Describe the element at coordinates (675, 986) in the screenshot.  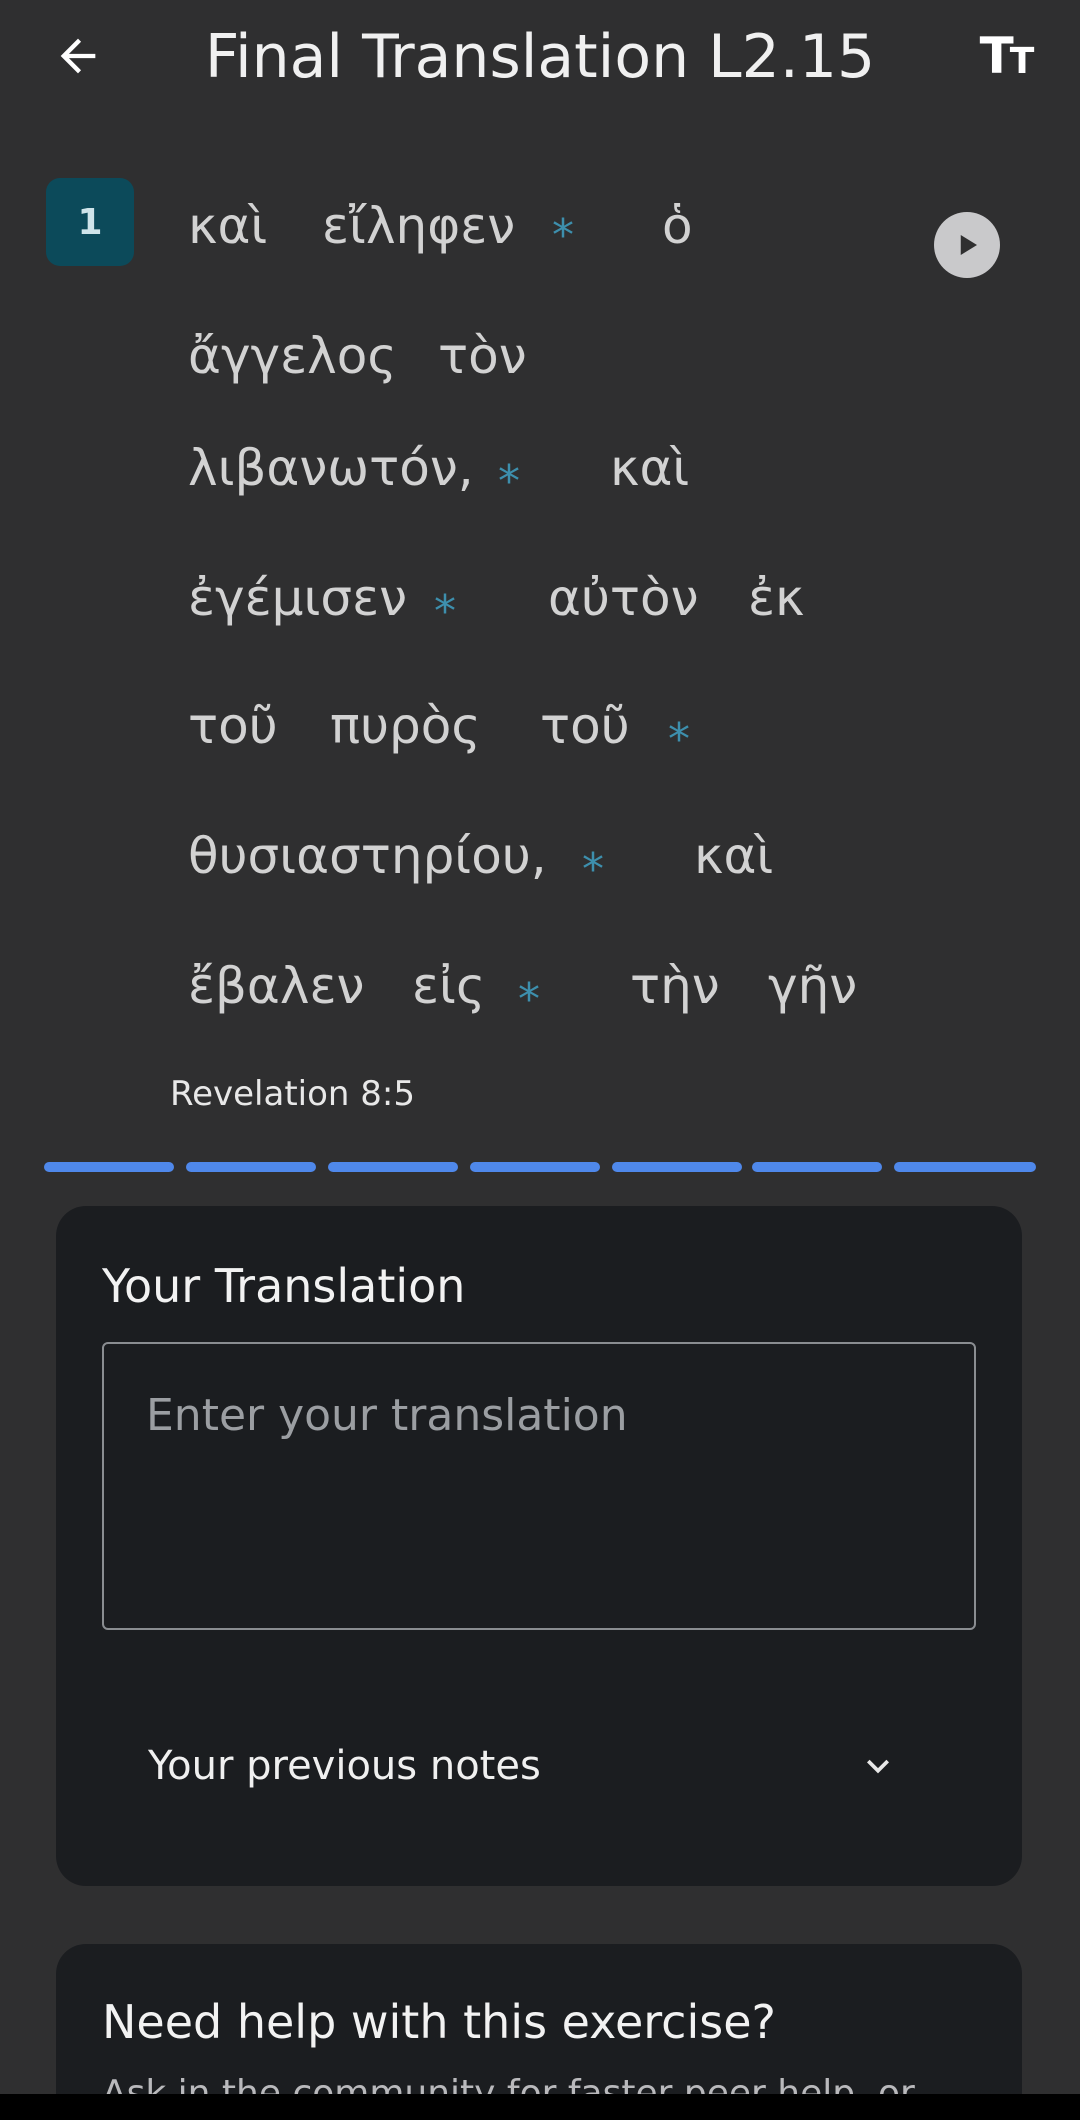
I see `greek-word: τὴν` at that location.